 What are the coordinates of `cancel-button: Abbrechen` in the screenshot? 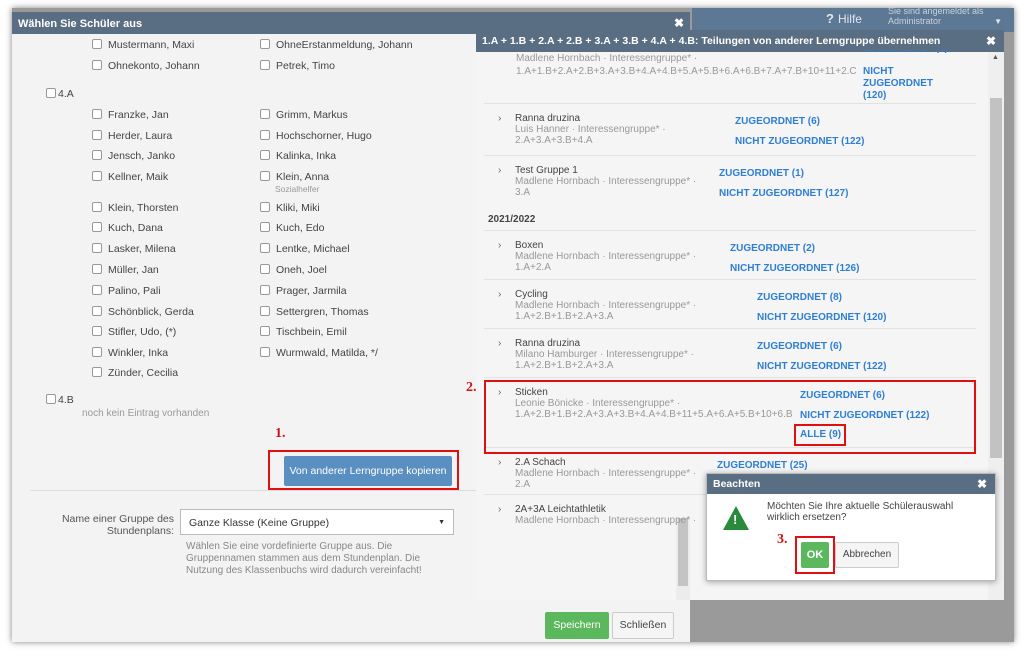 It's located at (867, 555).